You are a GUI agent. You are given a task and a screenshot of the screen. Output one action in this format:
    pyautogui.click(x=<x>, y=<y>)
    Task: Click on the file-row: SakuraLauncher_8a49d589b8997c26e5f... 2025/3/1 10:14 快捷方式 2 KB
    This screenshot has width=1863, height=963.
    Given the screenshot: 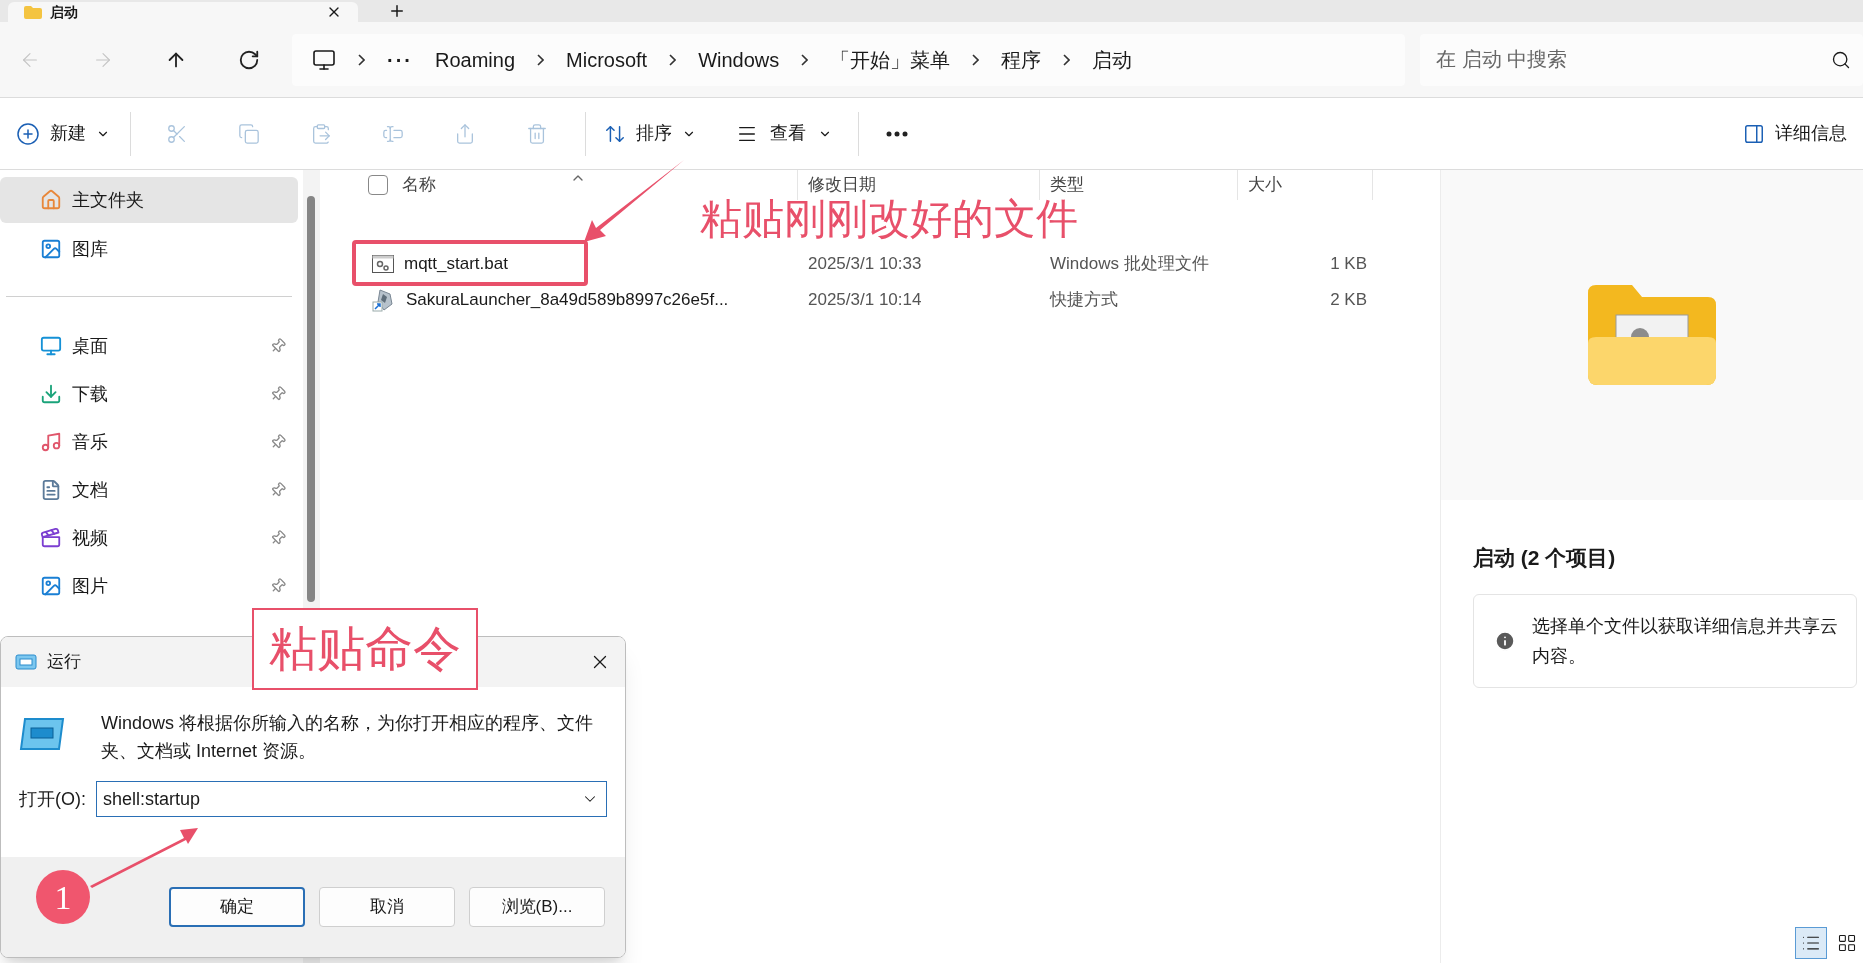 What is the action you would take?
    pyautogui.click(x=880, y=300)
    